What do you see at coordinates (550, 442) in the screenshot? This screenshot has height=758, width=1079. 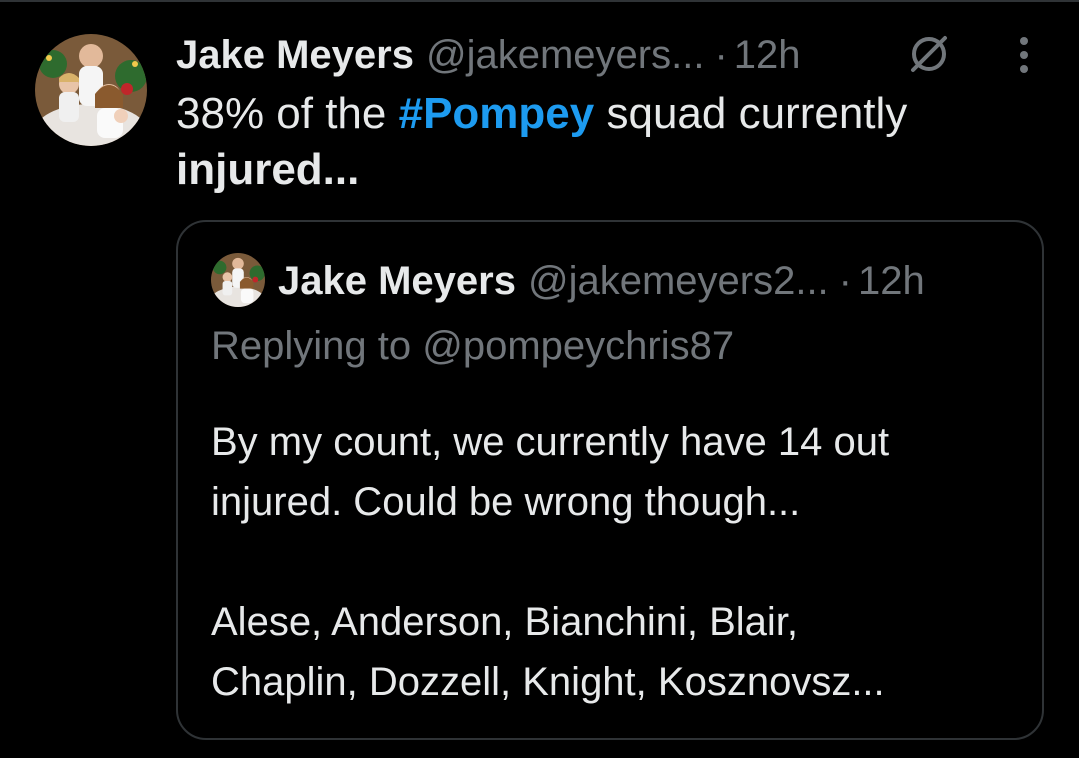 I see `quoted-text-line: By my count, we currently have 14 out` at bounding box center [550, 442].